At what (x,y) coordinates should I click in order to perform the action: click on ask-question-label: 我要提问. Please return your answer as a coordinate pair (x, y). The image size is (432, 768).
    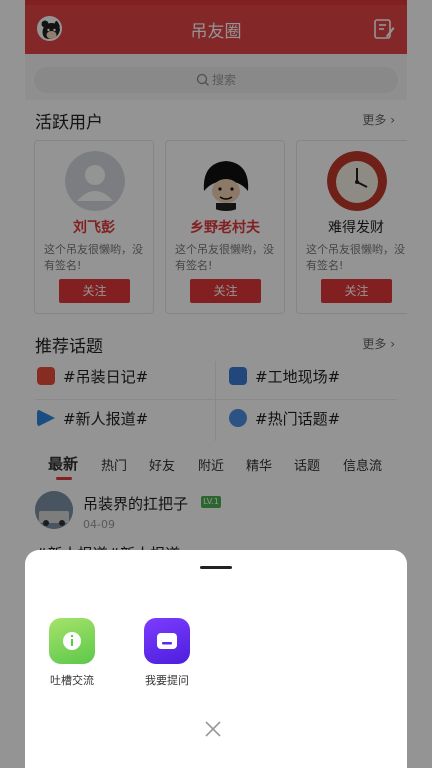
    Looking at the image, I should click on (167, 680).